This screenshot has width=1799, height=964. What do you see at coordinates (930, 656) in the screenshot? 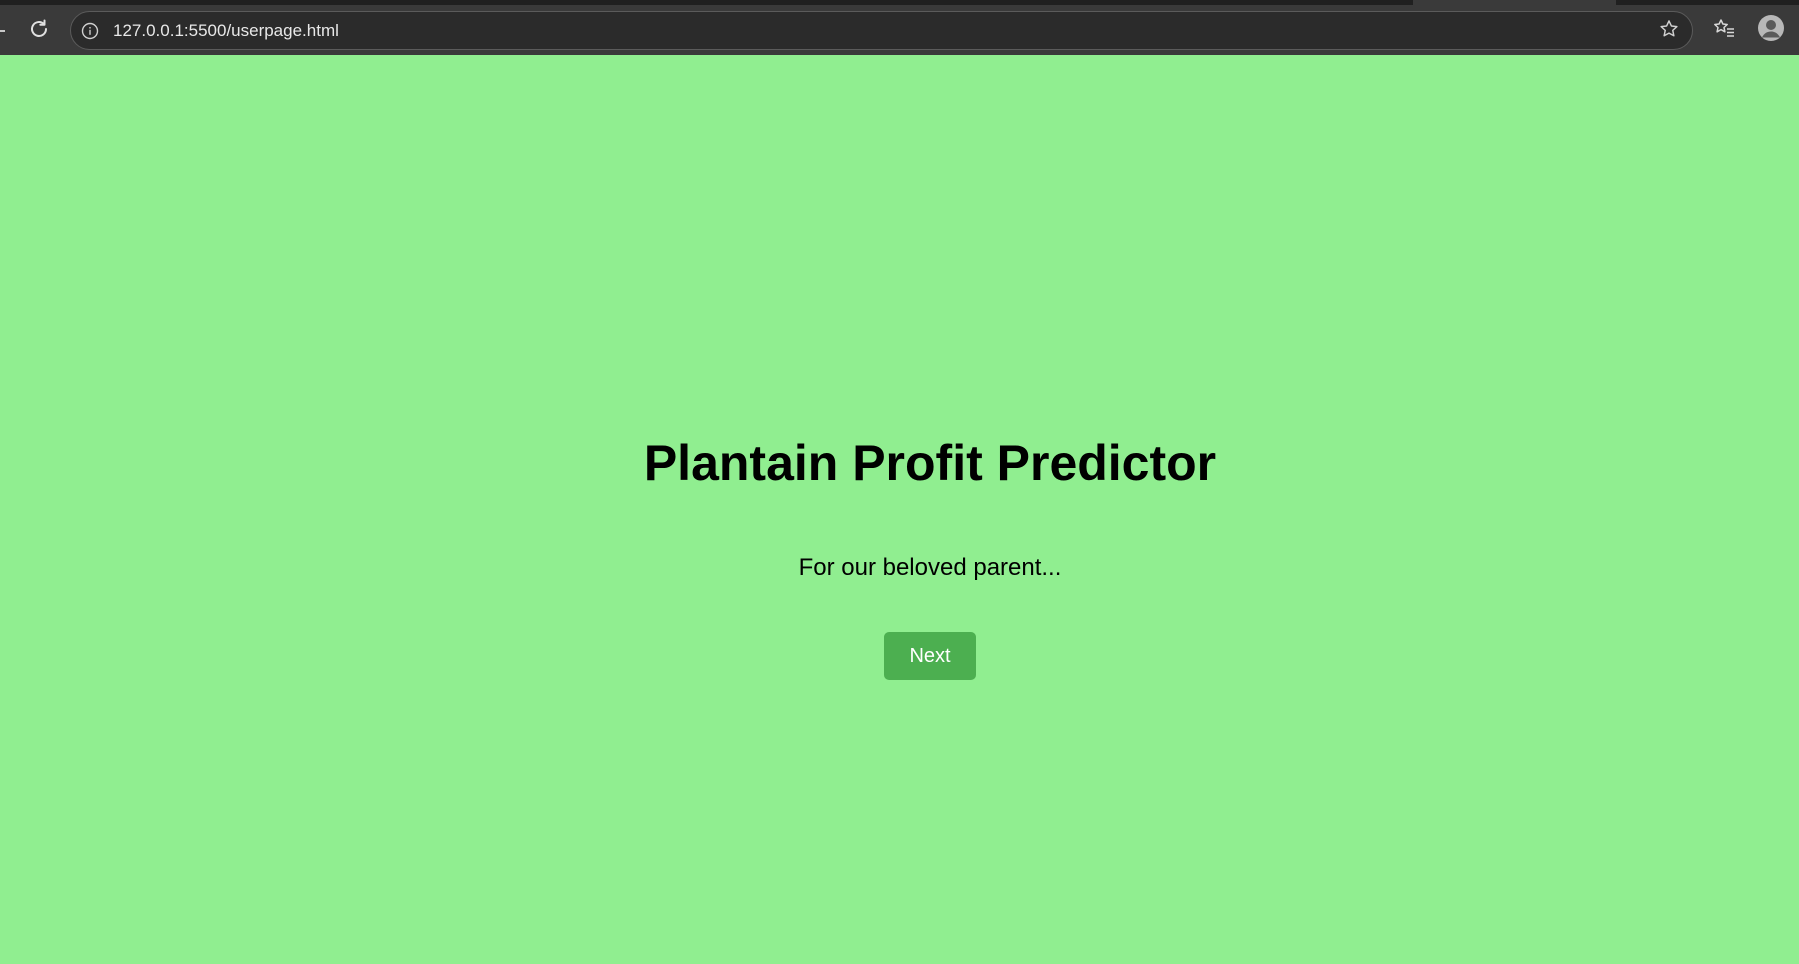
I see `next-button: Next` at bounding box center [930, 656].